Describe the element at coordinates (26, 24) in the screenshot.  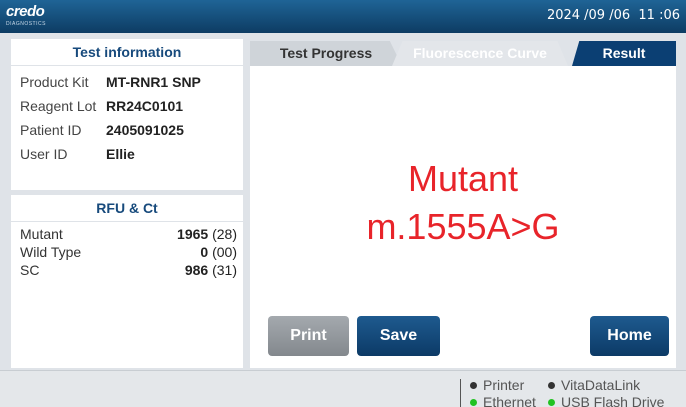
I see `logo-subtitle: DIAGNOSTICS` at that location.